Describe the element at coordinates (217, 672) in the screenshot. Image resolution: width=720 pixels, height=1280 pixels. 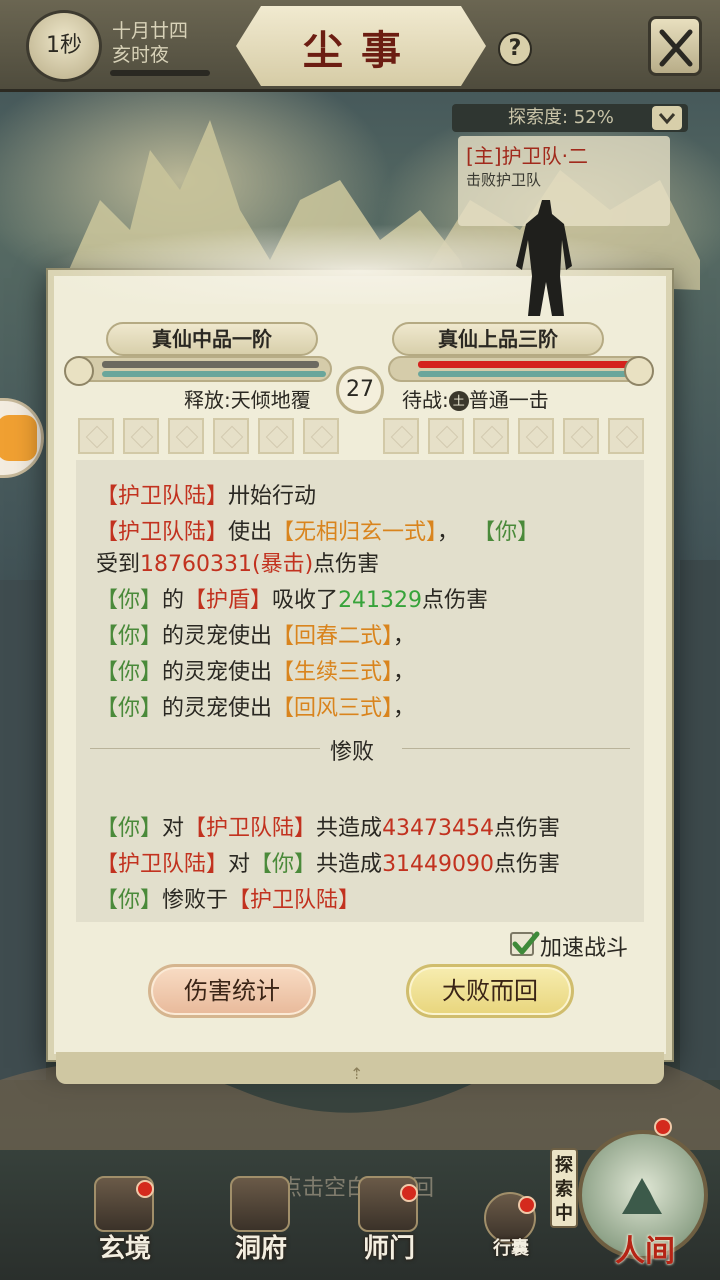
I see `log-text: 的灵宠使出` at that location.